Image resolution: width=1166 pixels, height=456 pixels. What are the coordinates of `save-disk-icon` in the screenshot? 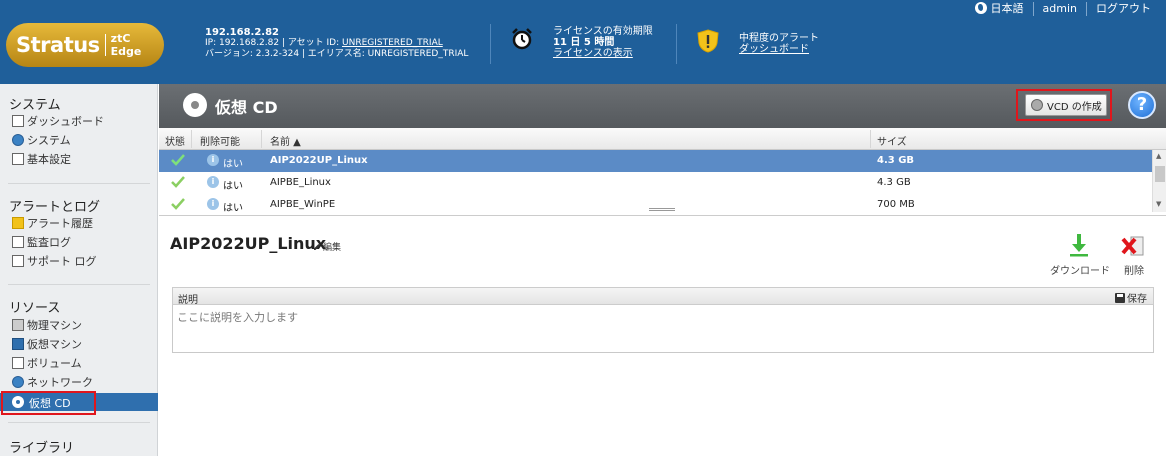 It's located at (1120, 297).